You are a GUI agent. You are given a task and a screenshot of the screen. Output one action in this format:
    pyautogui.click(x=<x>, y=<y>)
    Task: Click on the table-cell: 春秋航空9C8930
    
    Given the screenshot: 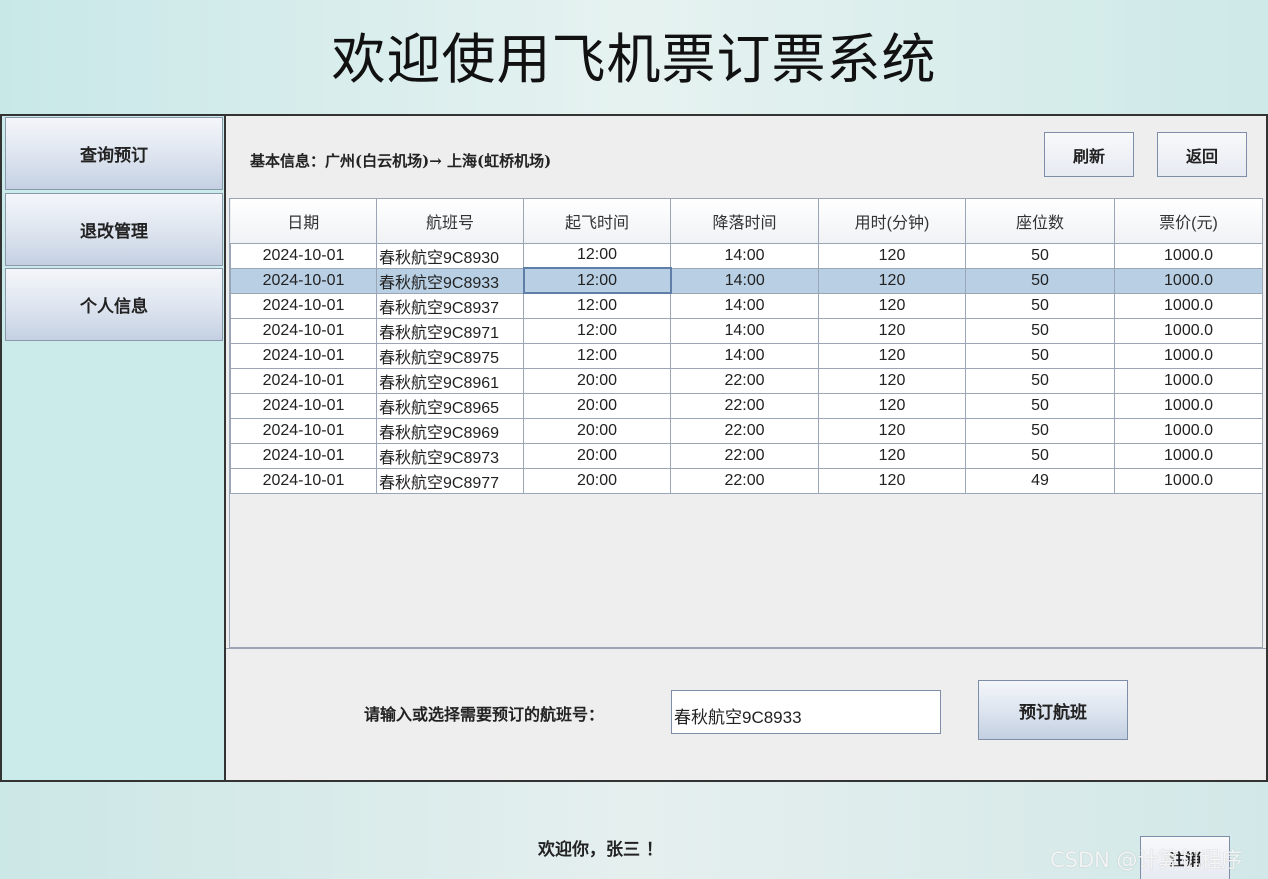 What is the action you would take?
    pyautogui.click(x=450, y=255)
    